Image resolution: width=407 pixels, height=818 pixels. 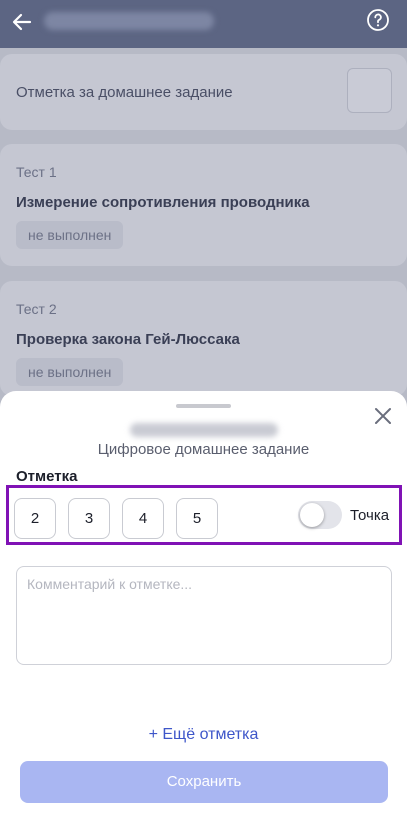 What do you see at coordinates (129, 21) in the screenshot?
I see `page-title-blurred` at bounding box center [129, 21].